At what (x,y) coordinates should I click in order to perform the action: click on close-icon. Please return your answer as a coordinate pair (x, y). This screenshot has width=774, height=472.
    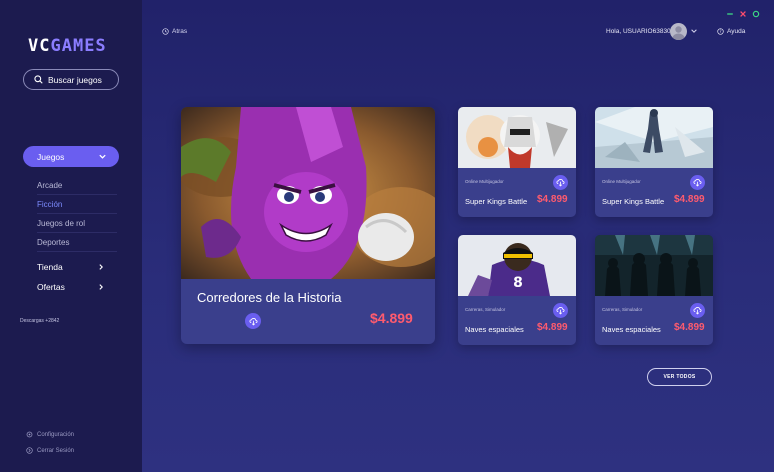
    Looking at the image, I should click on (743, 14).